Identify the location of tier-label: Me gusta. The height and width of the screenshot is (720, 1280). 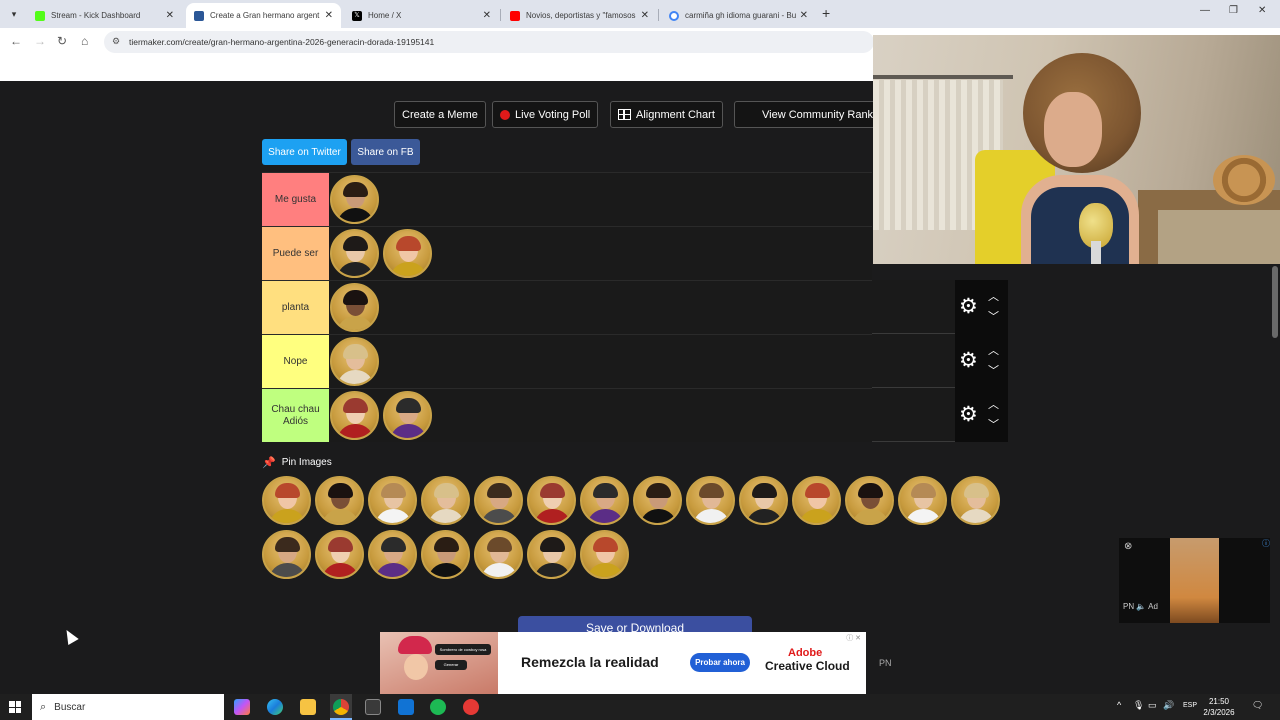
(295, 199).